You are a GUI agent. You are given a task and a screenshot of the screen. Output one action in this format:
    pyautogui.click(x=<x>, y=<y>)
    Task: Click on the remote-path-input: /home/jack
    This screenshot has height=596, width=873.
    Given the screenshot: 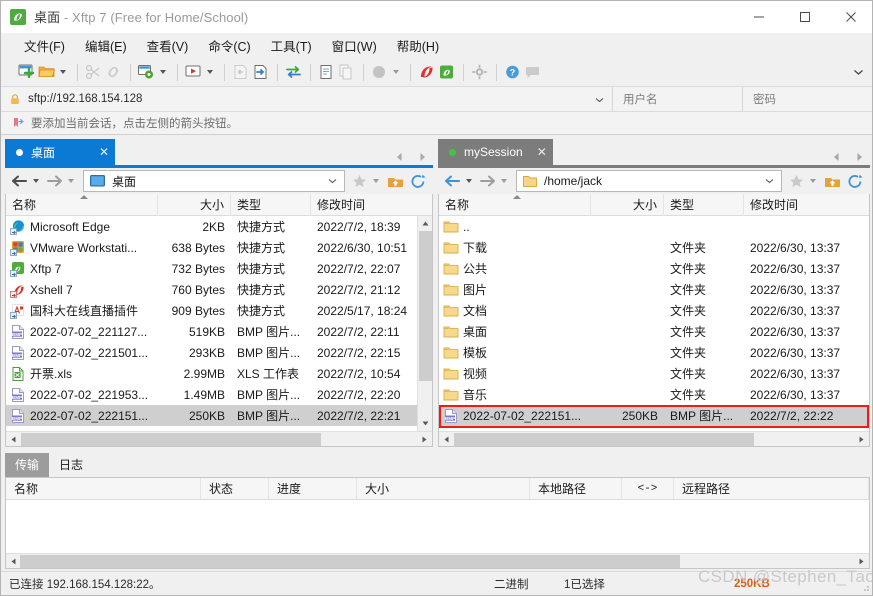 What is the action you would take?
    pyautogui.click(x=649, y=181)
    